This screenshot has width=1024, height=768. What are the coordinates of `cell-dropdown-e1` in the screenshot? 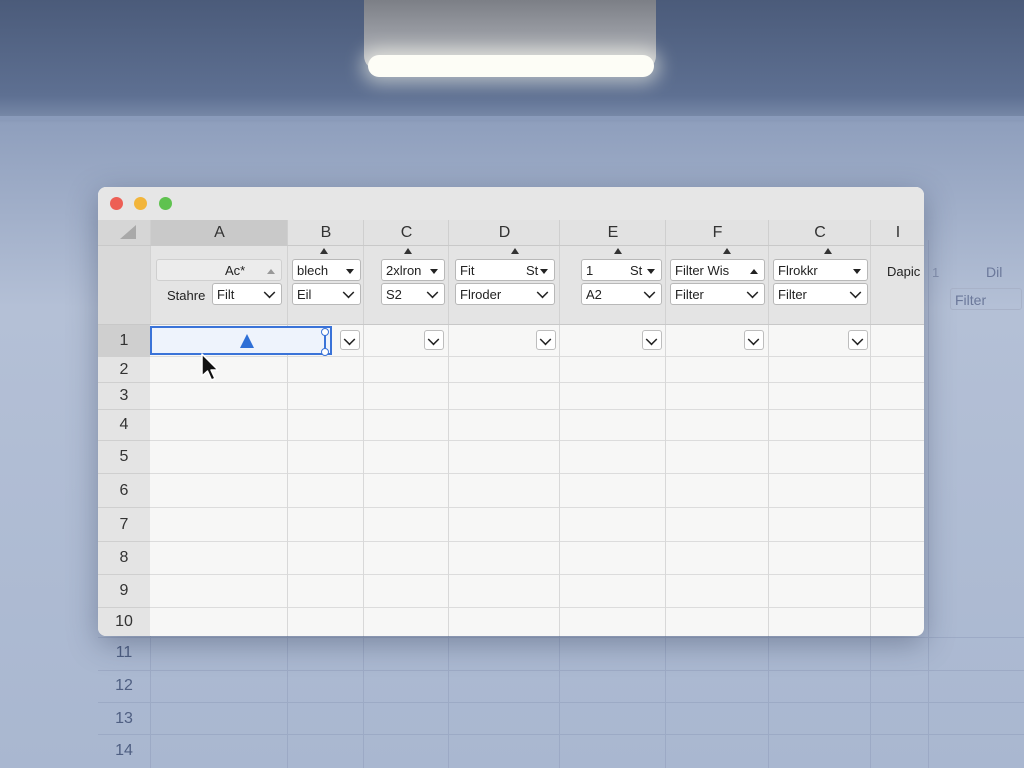 It's located at (652, 340).